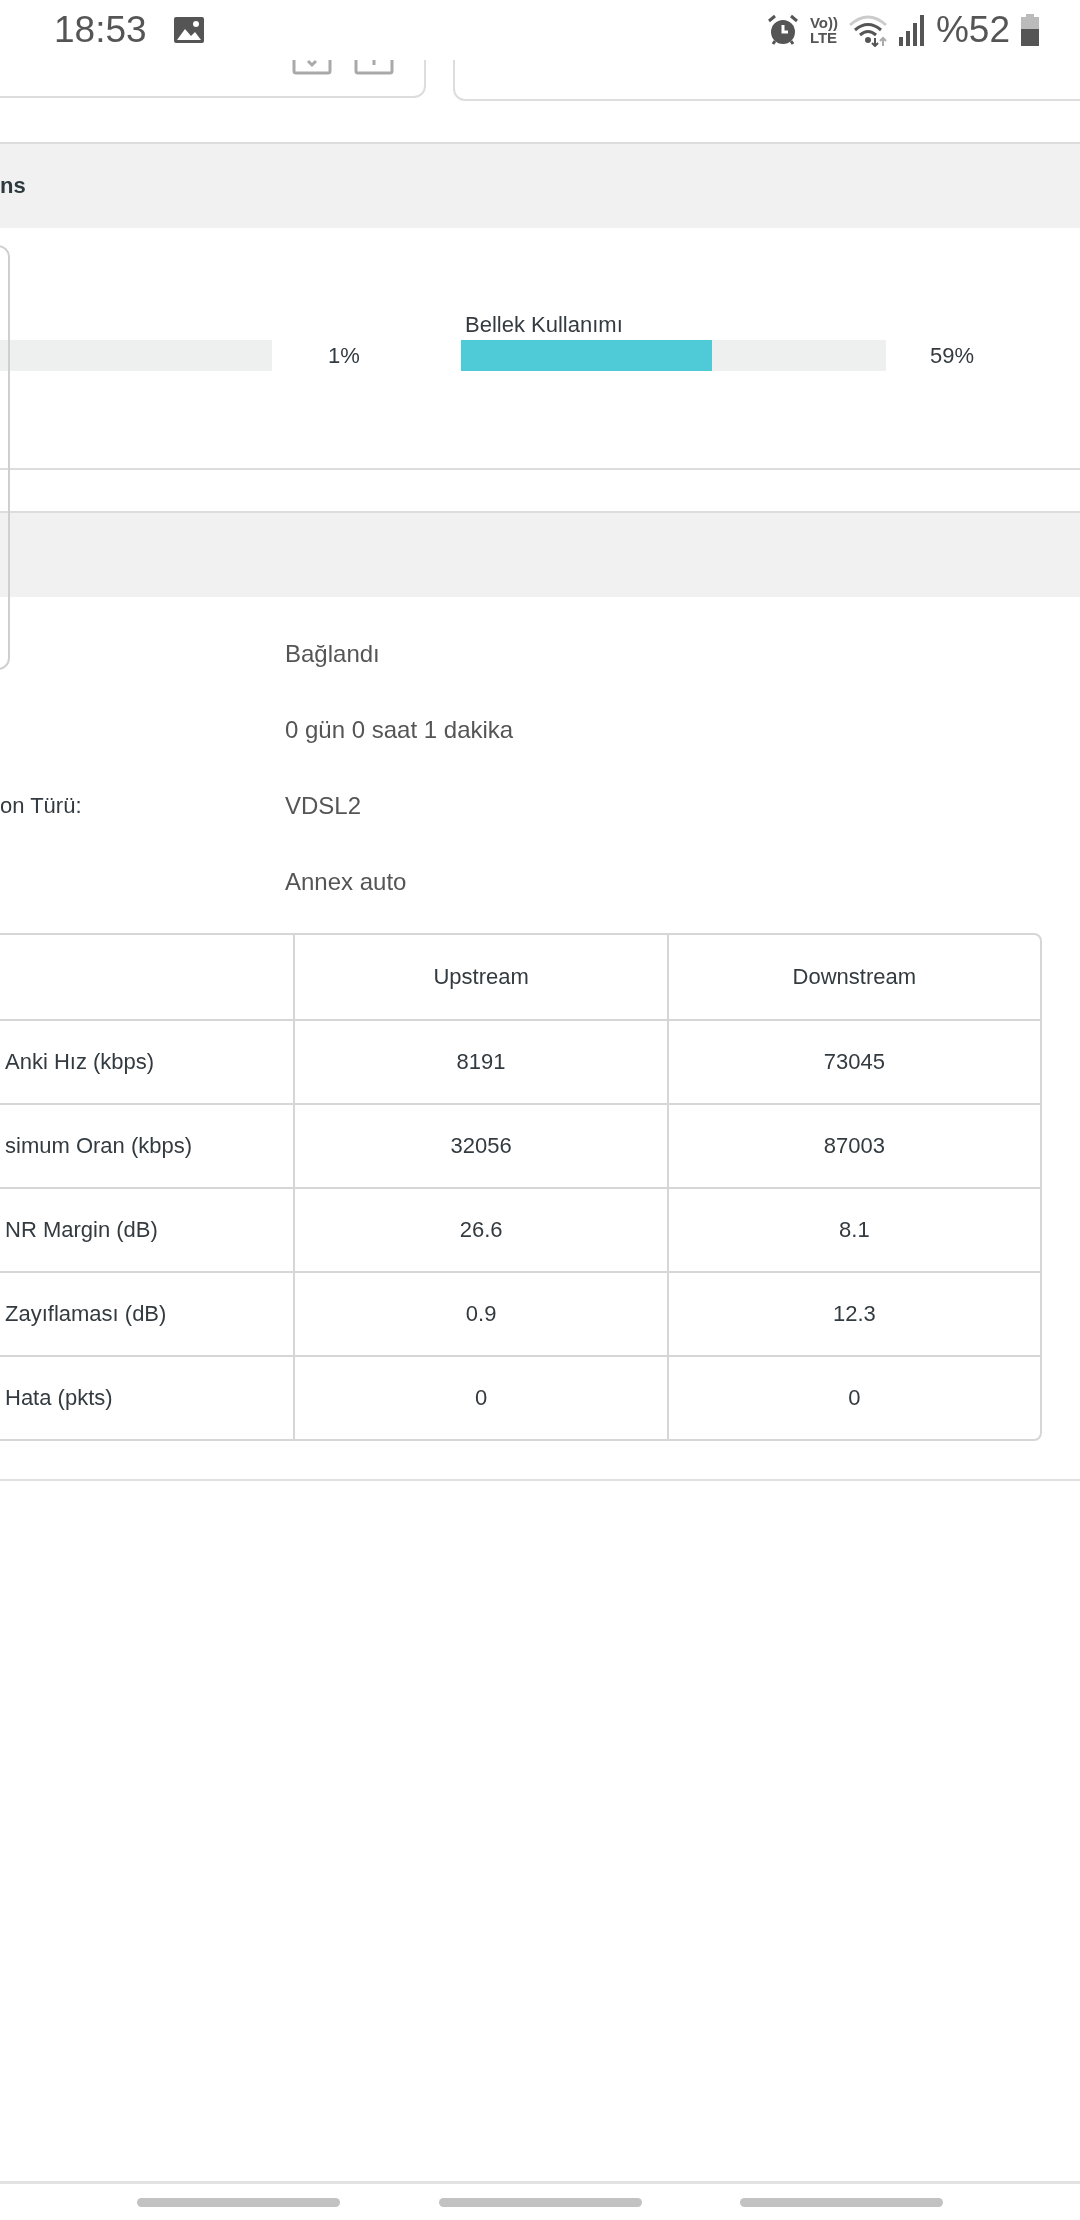 This screenshot has width=1080, height=2220. What do you see at coordinates (13, 186) in the screenshot?
I see `section-title: ns` at bounding box center [13, 186].